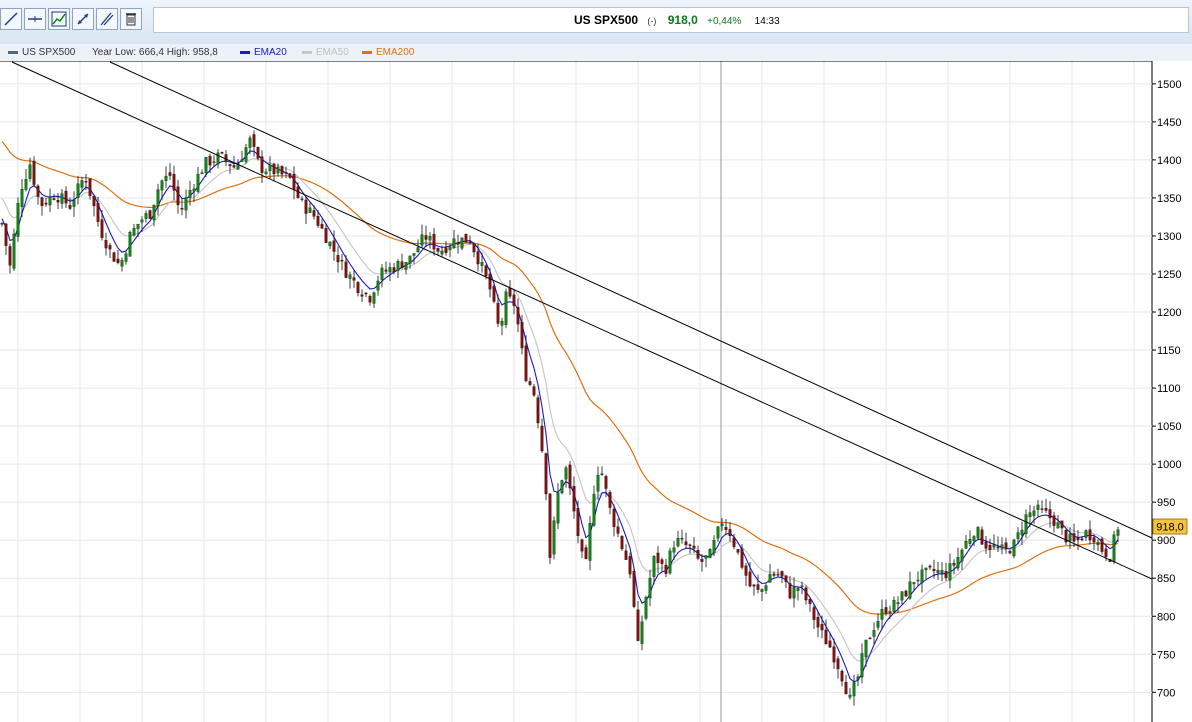  Describe the element at coordinates (41, 52) in the screenshot. I see `legend-main: US SPX500` at that location.